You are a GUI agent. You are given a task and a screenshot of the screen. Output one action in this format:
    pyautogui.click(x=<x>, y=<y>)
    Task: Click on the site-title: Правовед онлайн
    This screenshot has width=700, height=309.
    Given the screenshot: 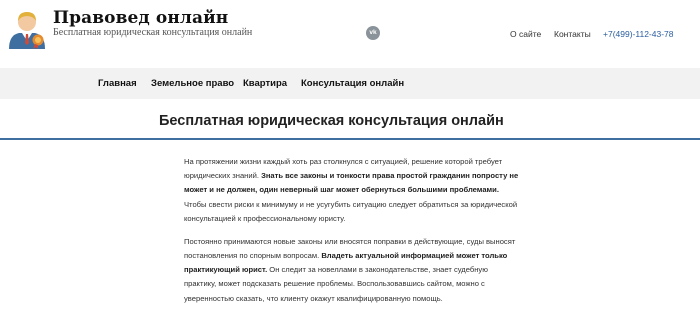 What is the action you would take?
    pyautogui.click(x=140, y=18)
    